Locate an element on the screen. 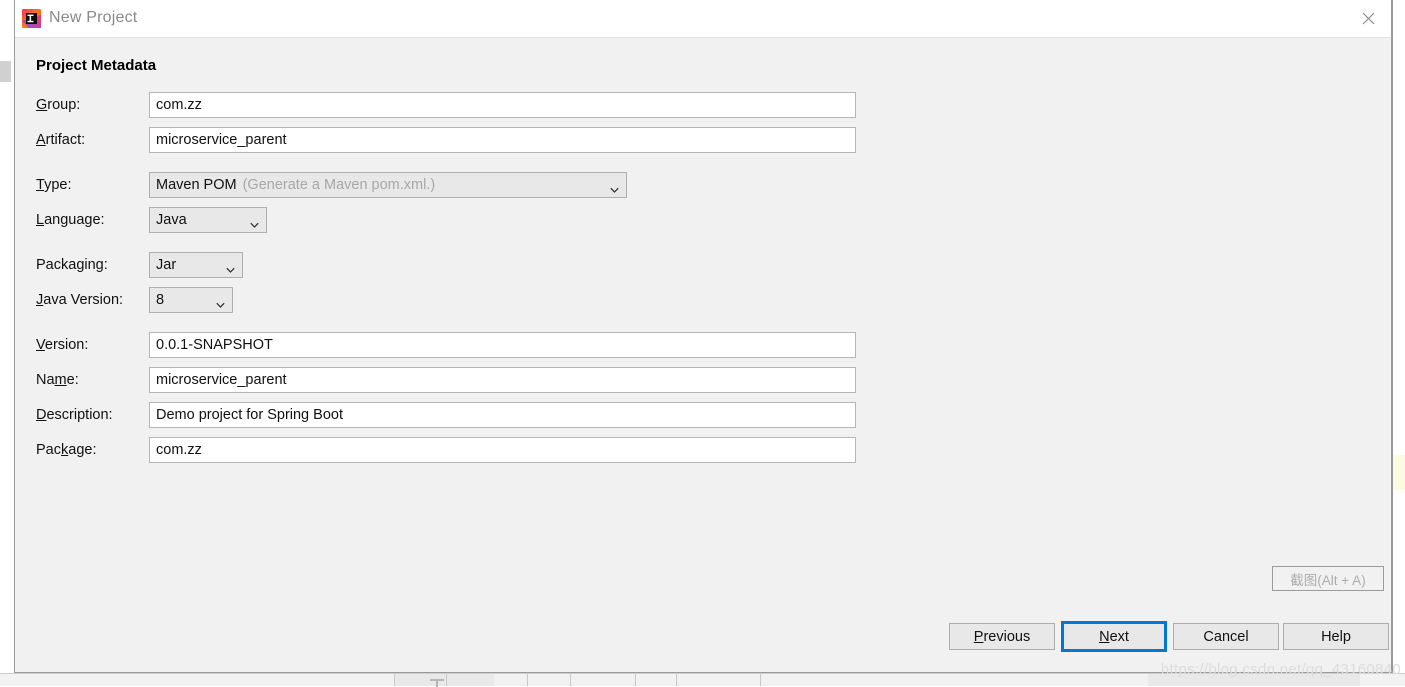  next-button-label: Next is located at coordinates (1114, 636).